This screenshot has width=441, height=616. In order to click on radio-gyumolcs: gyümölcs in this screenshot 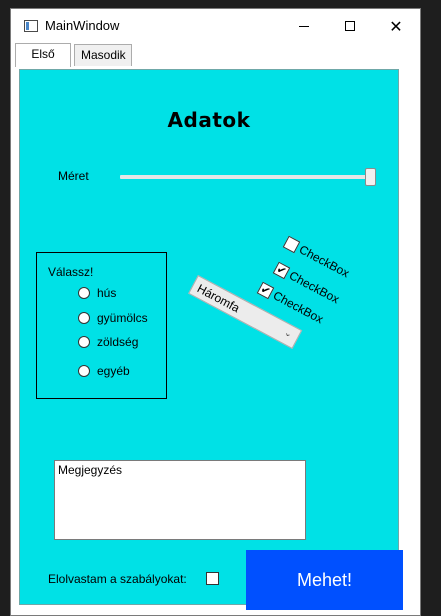, I will do `click(113, 318)`.